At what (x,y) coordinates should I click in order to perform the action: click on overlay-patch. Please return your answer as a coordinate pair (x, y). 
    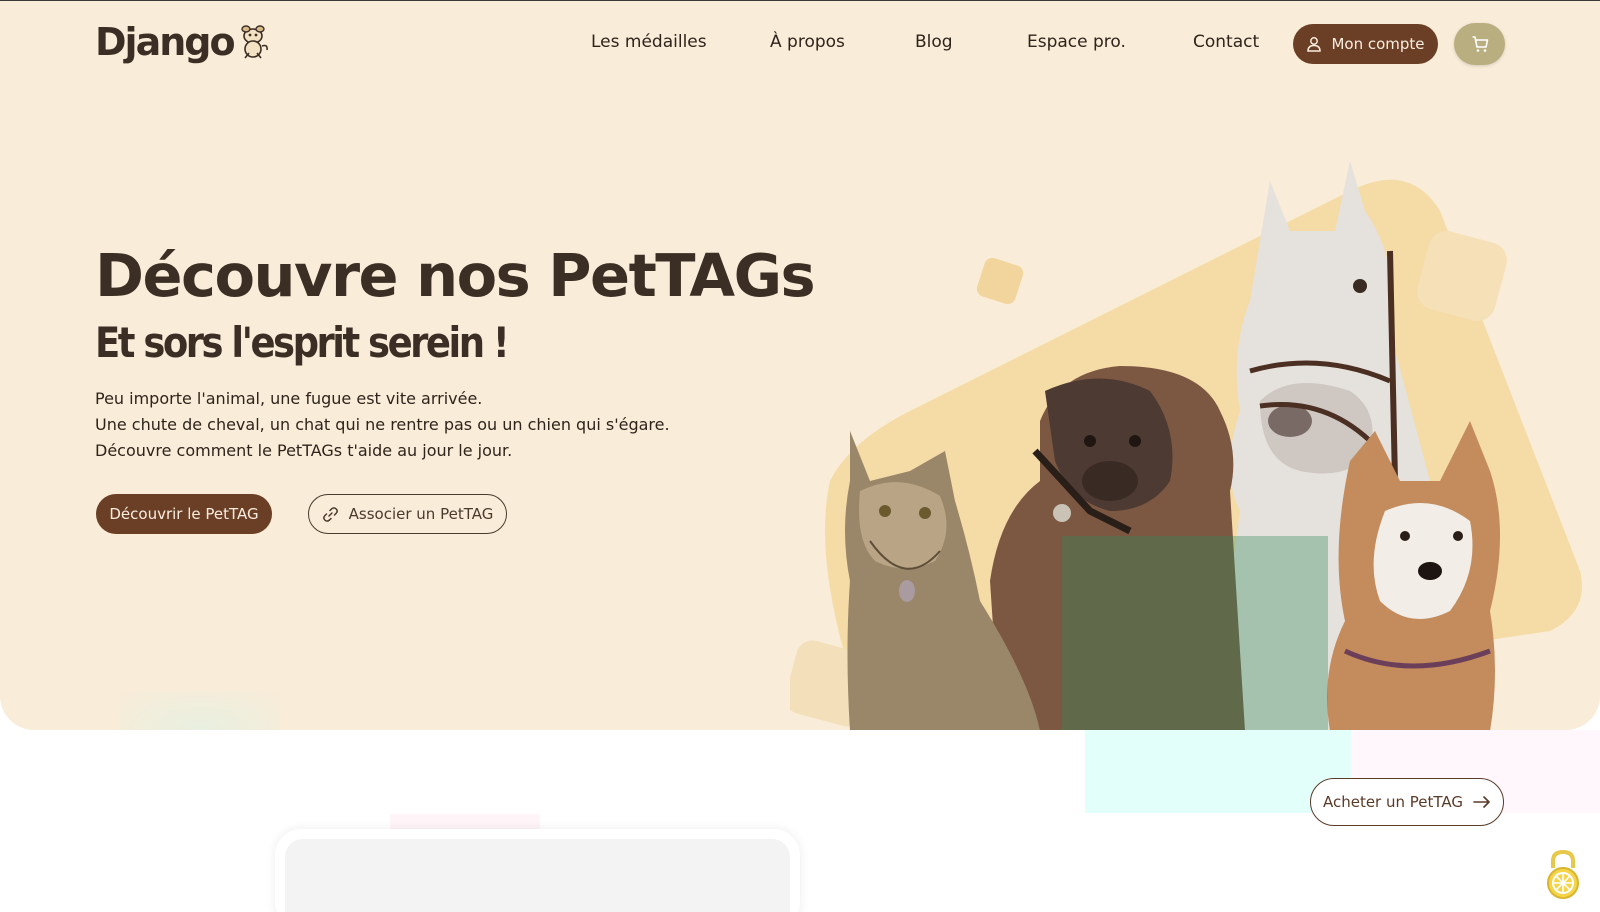
    Looking at the image, I should click on (1195, 633).